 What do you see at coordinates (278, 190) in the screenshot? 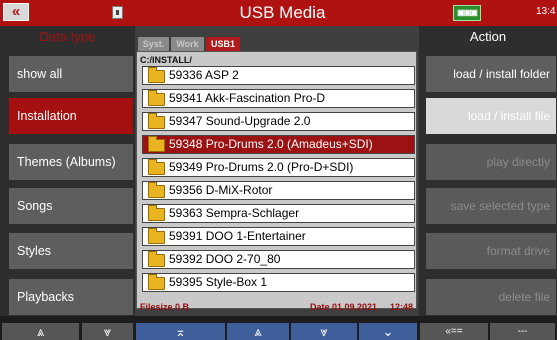
I see `file-row: 59356 D-MiX-Rotor` at bounding box center [278, 190].